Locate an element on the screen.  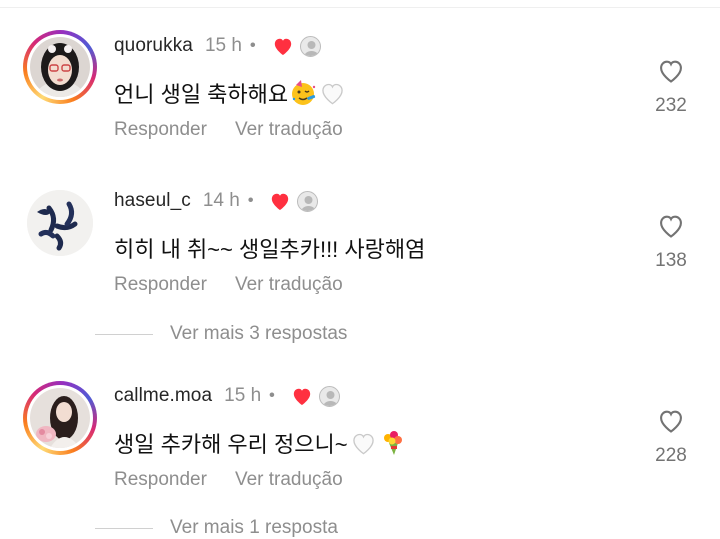
username: quorukka is located at coordinates (153, 46).